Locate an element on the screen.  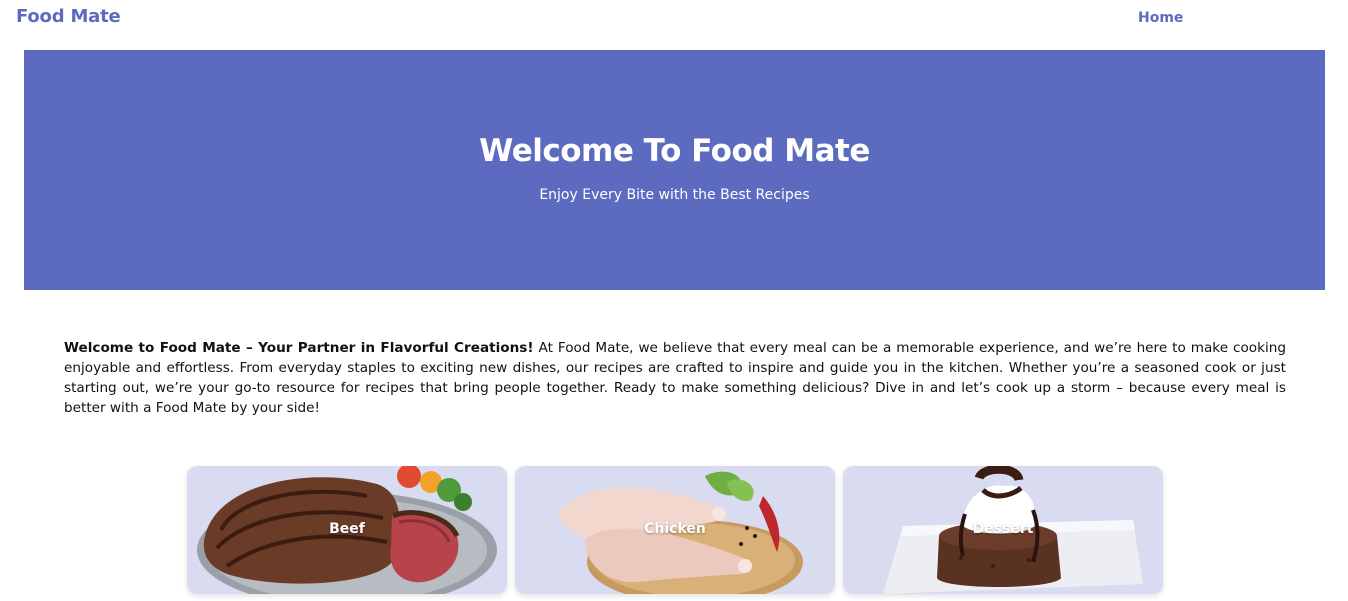
brand-logo-link: Food Mate is located at coordinates (68, 16).